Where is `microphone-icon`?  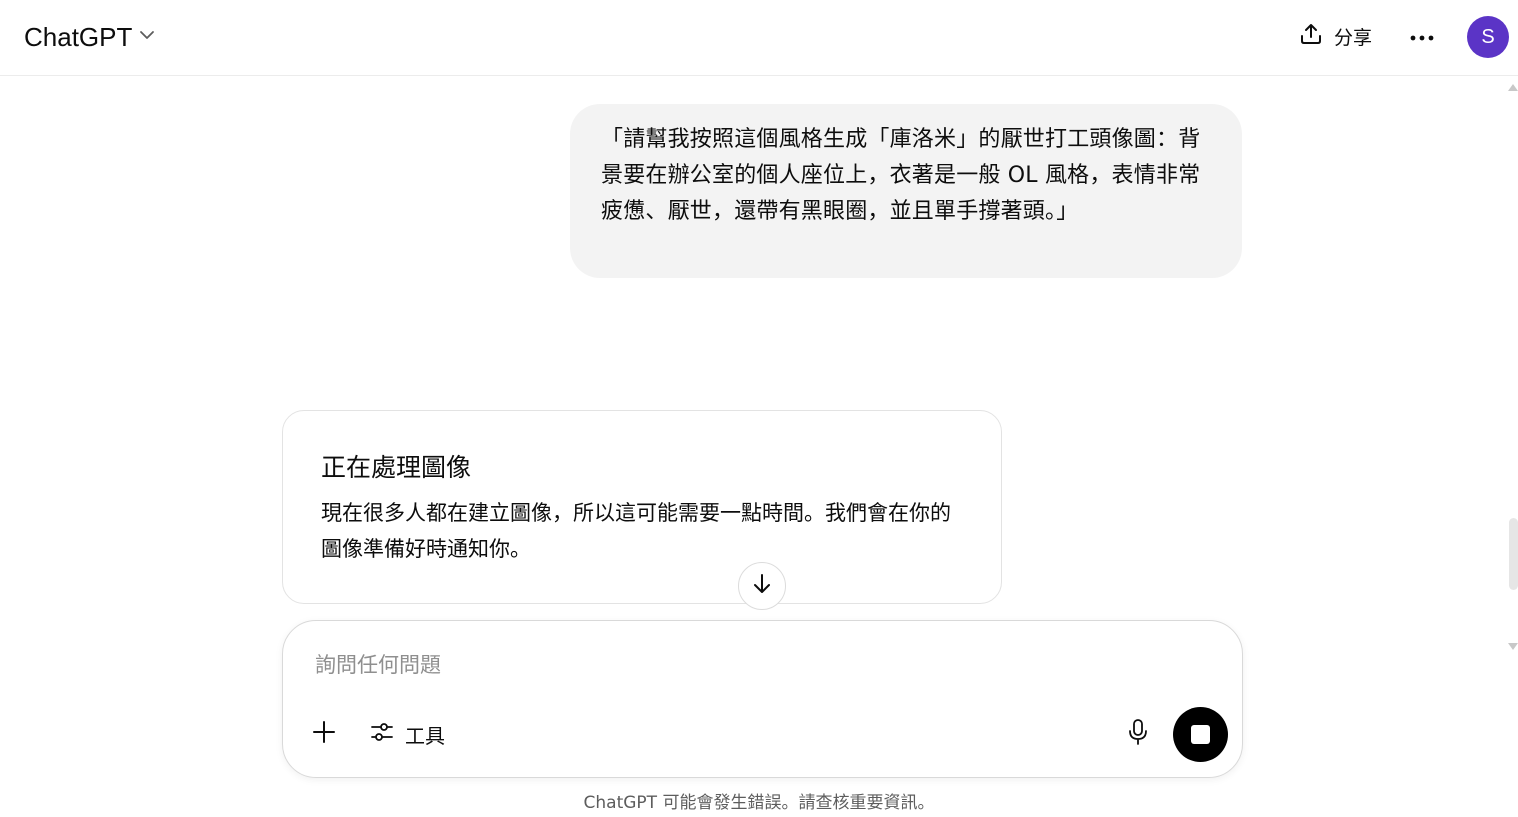
microphone-icon is located at coordinates (1138, 734).